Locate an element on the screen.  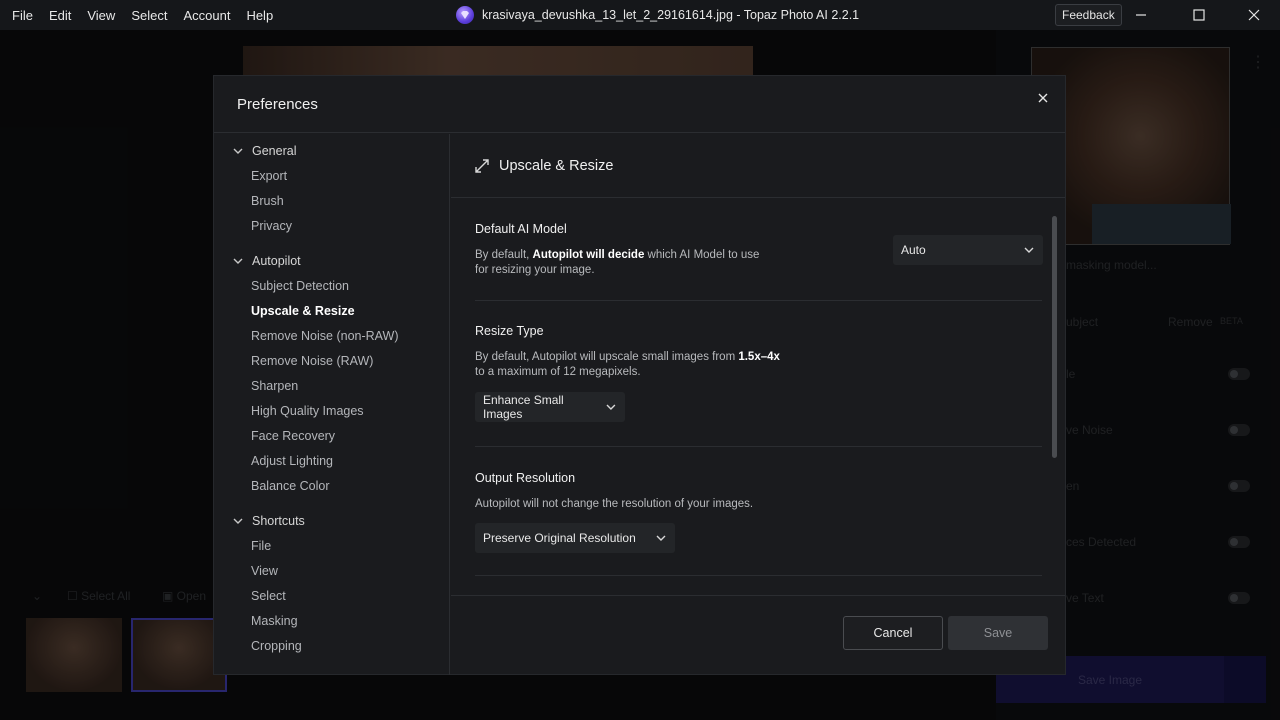
sidebar-item-cropping: Cropping is located at coordinates (276, 646).